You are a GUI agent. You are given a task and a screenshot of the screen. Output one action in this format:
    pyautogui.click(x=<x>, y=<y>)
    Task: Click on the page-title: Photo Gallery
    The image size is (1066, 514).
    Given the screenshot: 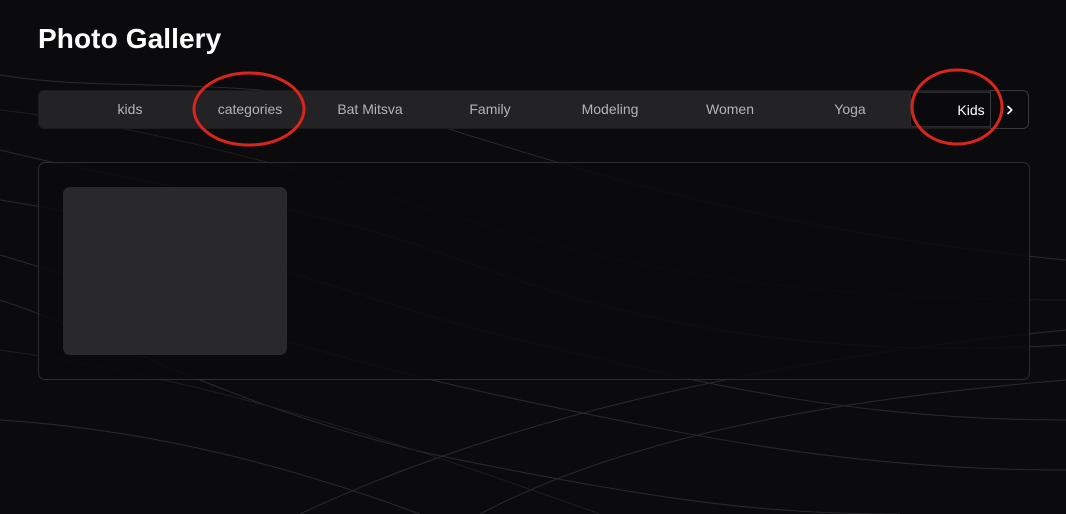 What is the action you would take?
    pyautogui.click(x=130, y=38)
    